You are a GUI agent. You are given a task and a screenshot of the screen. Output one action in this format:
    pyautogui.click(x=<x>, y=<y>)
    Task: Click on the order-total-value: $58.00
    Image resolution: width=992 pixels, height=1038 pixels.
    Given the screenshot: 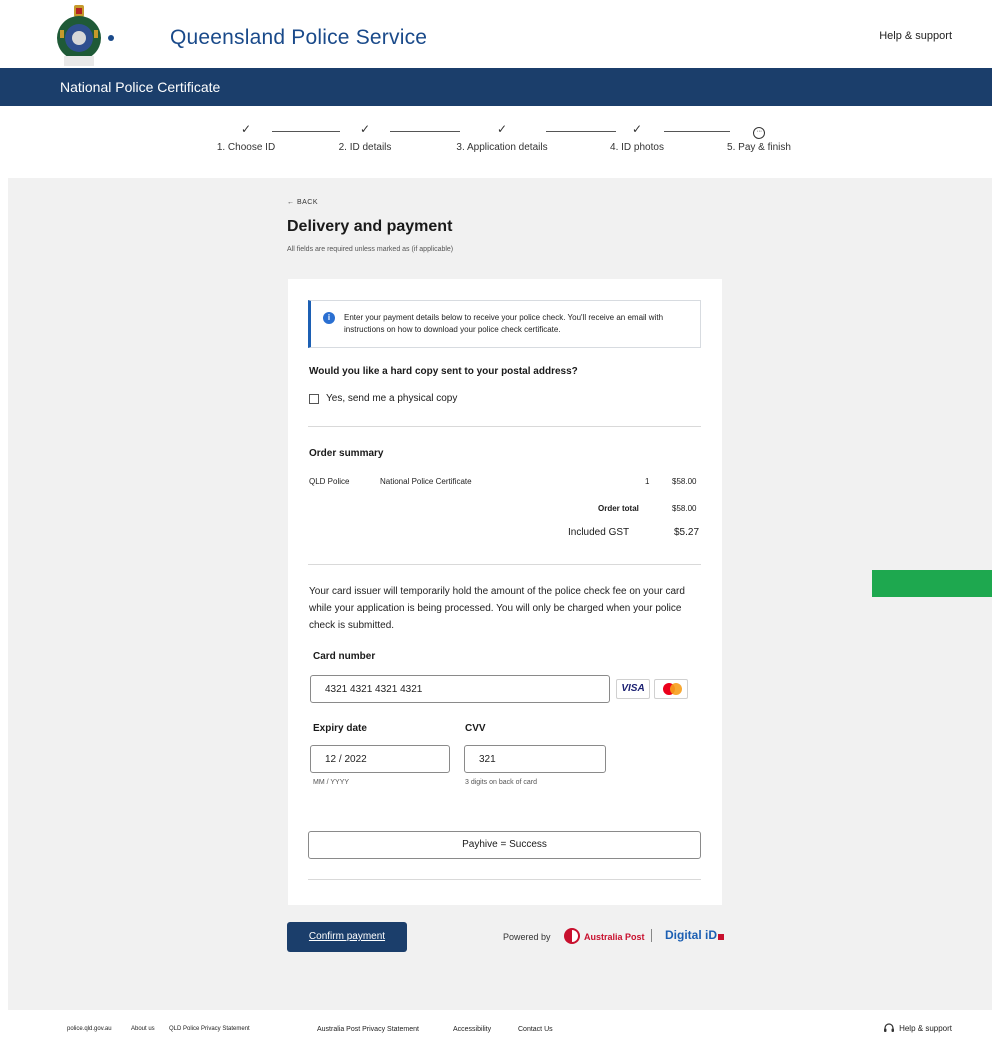 What is the action you would take?
    pyautogui.click(x=684, y=508)
    